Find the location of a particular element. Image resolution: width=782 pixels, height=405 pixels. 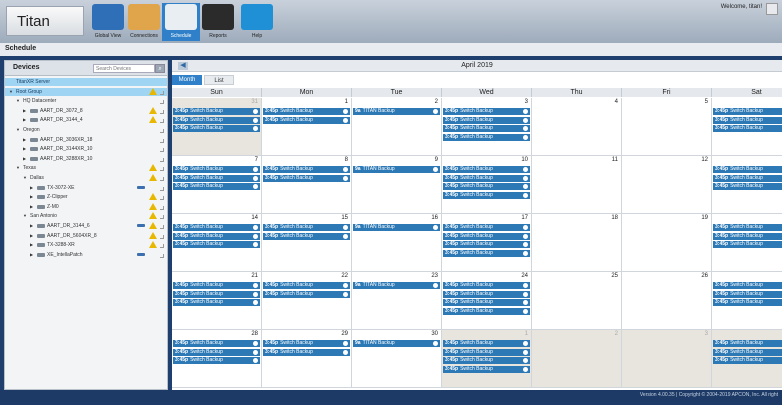

calendar-day-cell: 3 is located at coordinates (667, 359).